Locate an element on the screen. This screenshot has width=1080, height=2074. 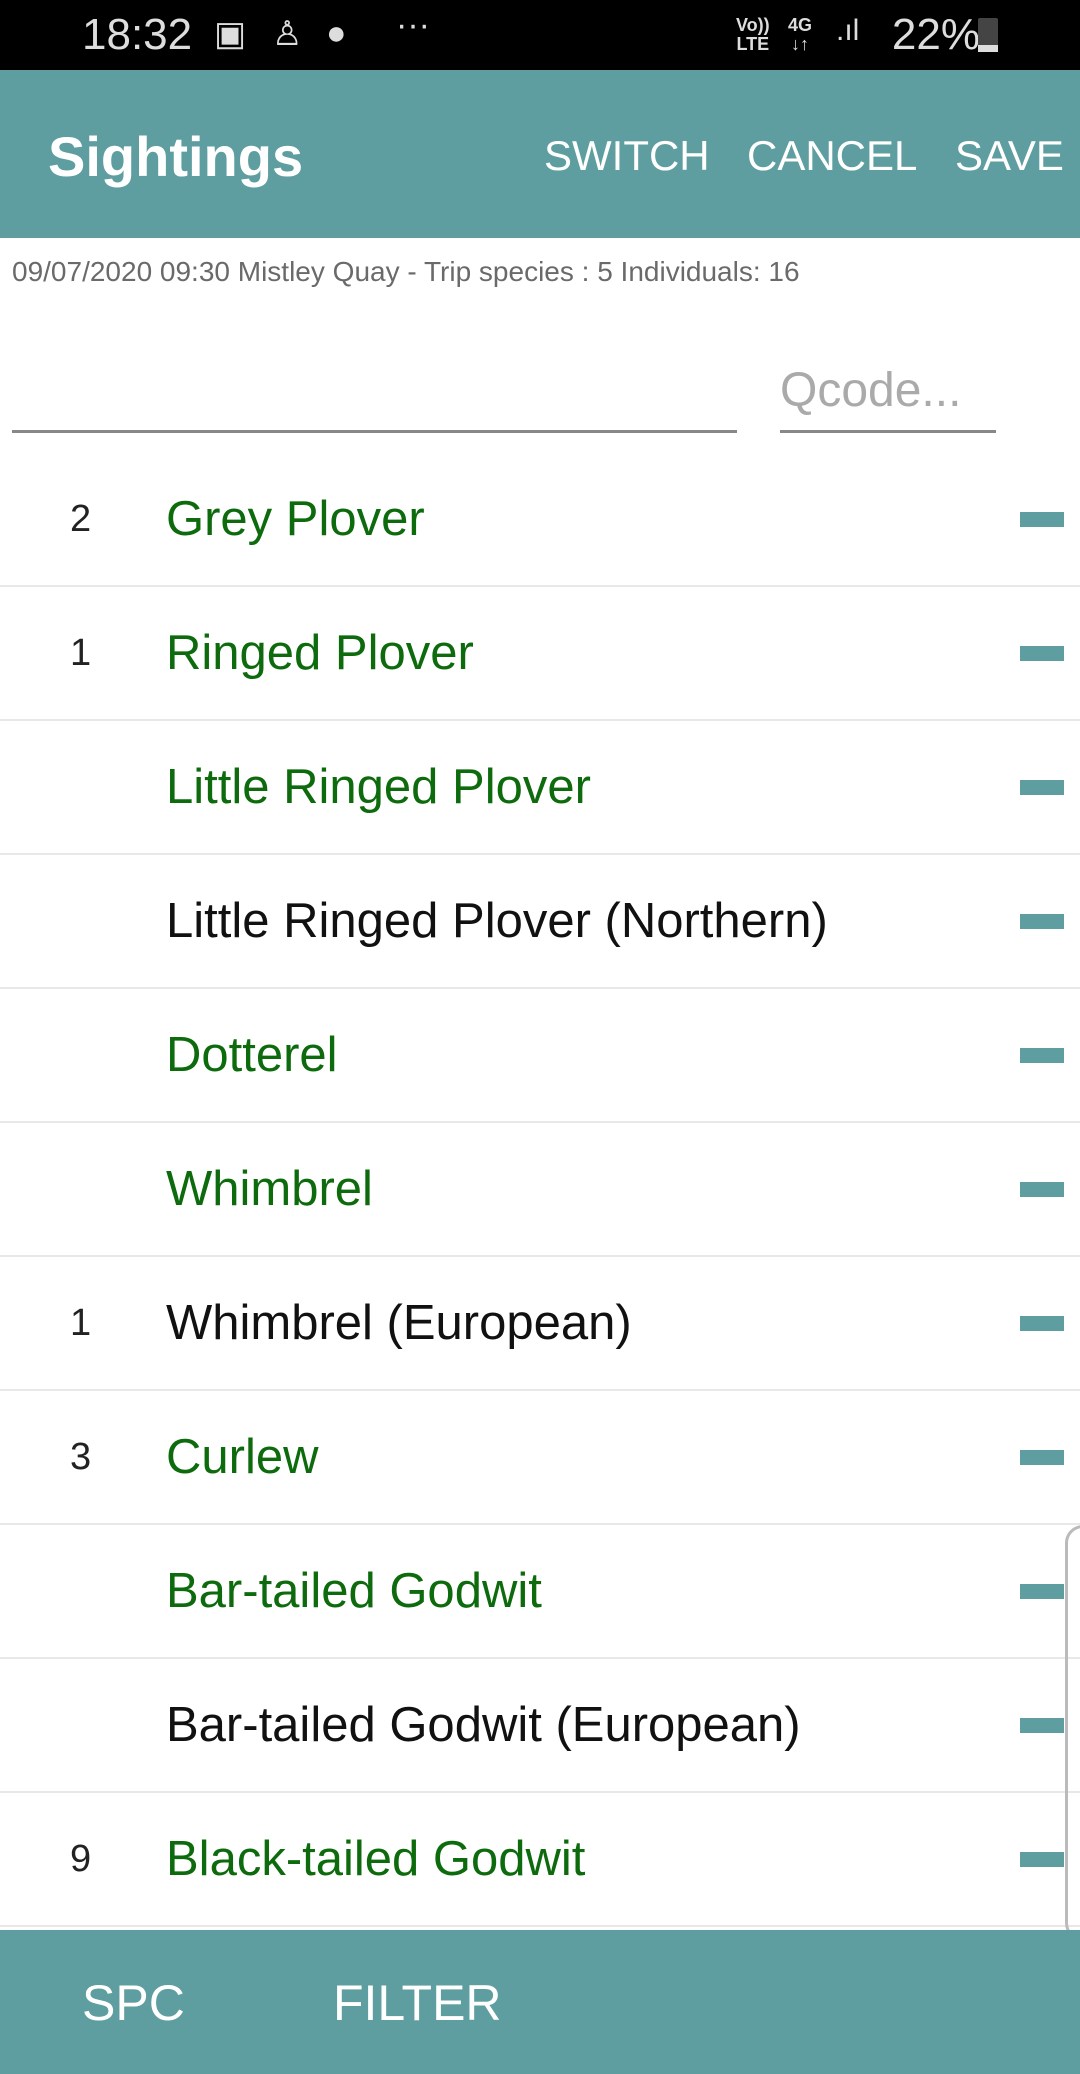
species-name: Bar-tailed Godwit is located at coordinates (354, 1591).